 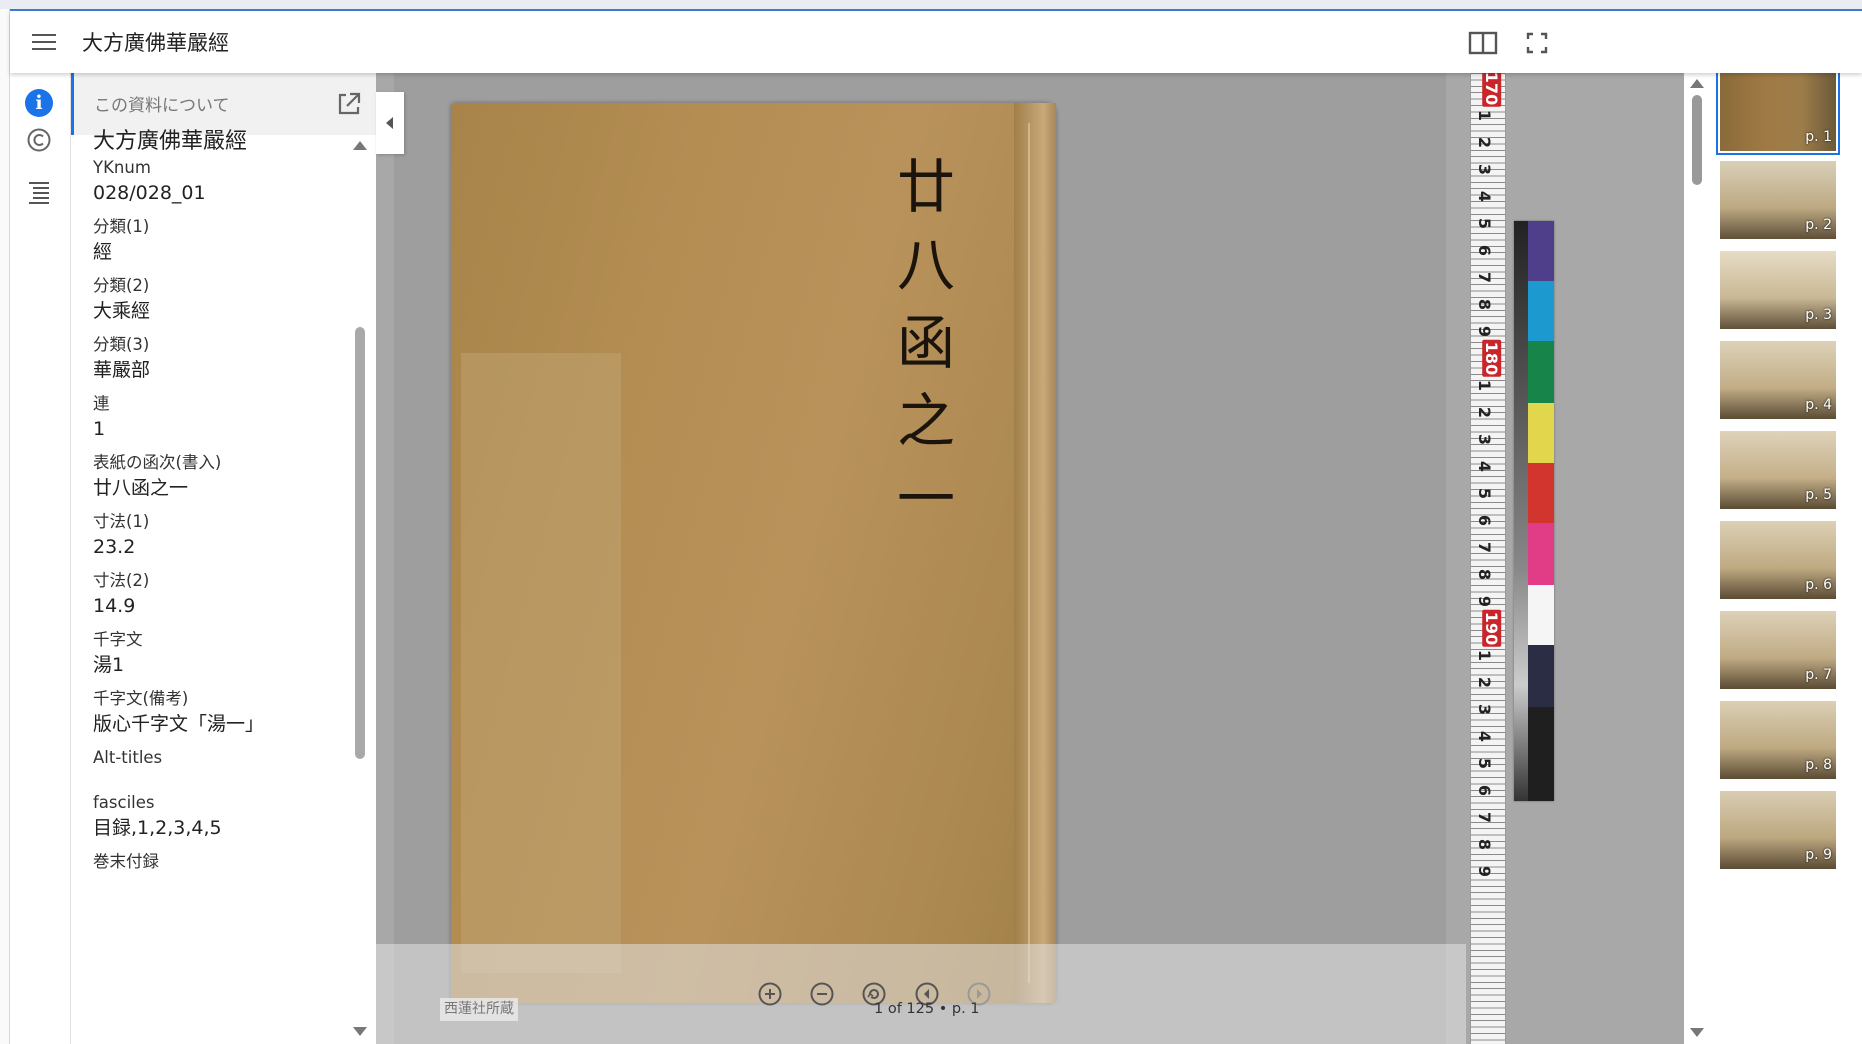 What do you see at coordinates (223, 536) in the screenshot?
I see `metadata-field: 寸法(1) 23.2` at bounding box center [223, 536].